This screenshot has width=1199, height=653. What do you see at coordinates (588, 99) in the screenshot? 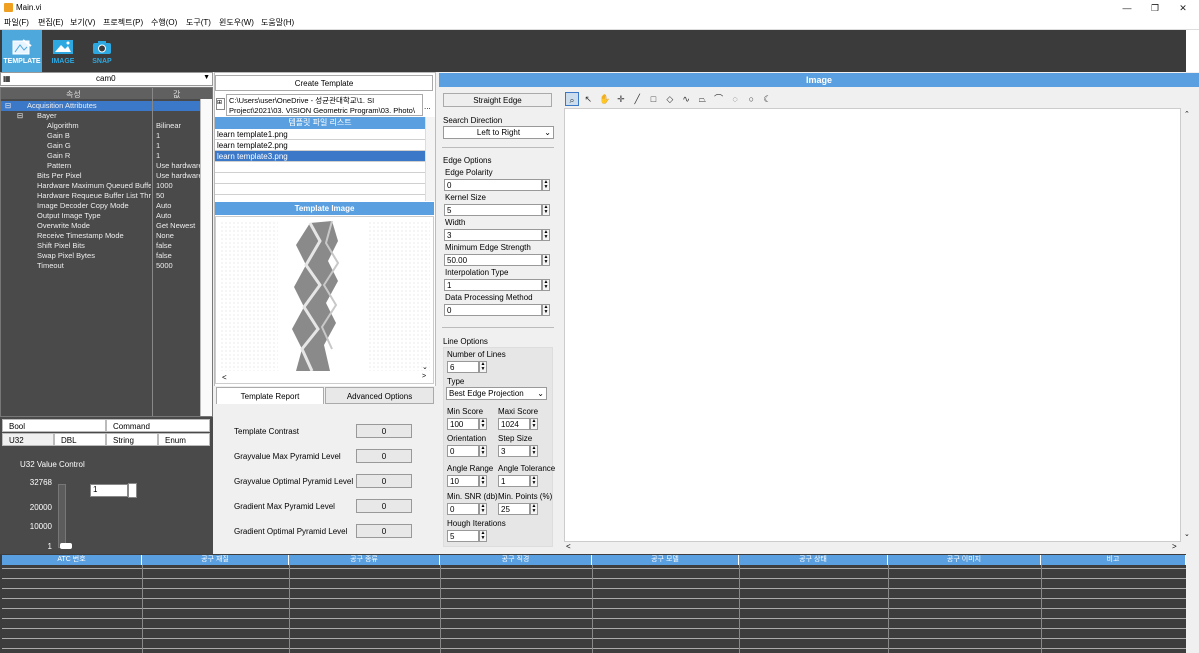
I see `pointer-icon: ↖` at bounding box center [588, 99].